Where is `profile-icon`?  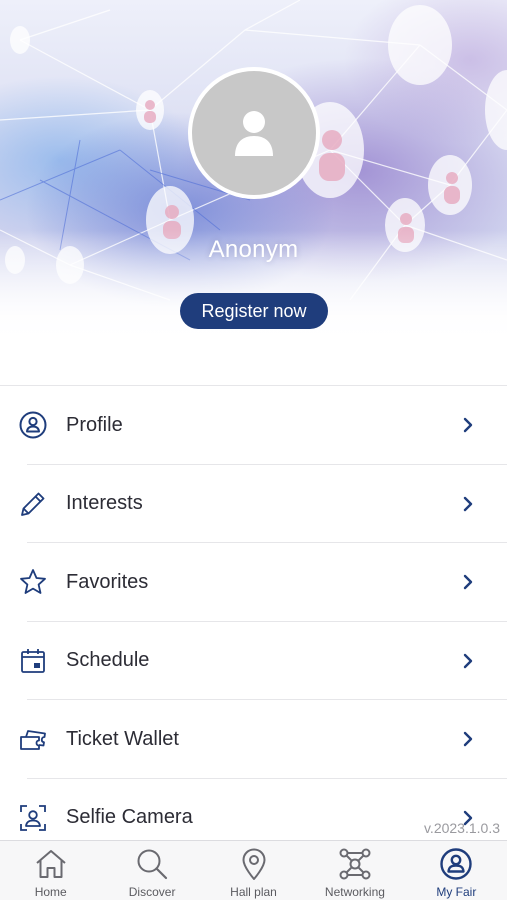 profile-icon is located at coordinates (33, 425).